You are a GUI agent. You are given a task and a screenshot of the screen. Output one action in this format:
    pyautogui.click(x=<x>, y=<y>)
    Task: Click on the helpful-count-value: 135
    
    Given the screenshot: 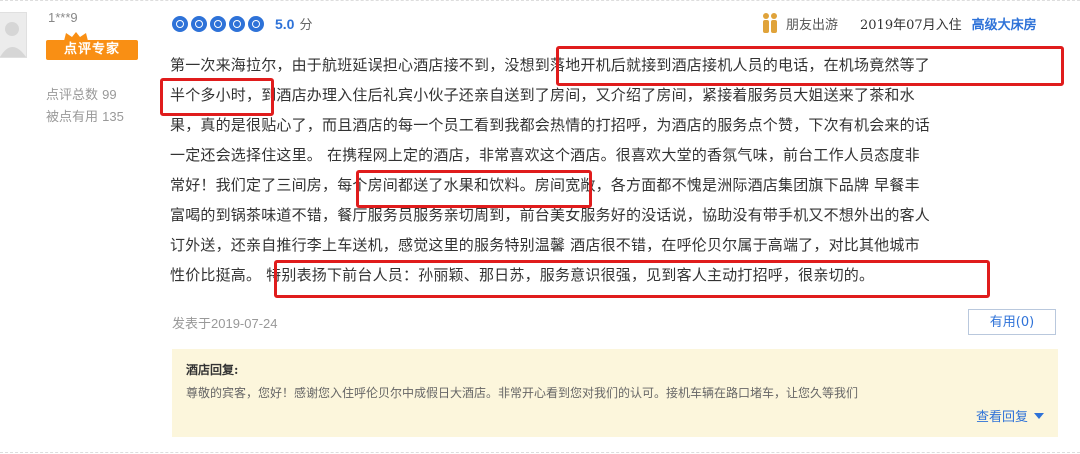 What is the action you would take?
    pyautogui.click(x=113, y=116)
    